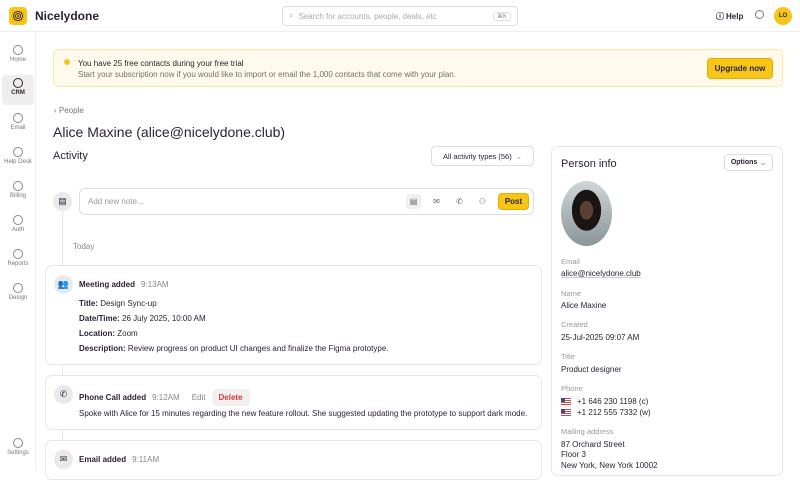 The image size is (800, 480). I want to click on title-value: Product designer, so click(591, 369).